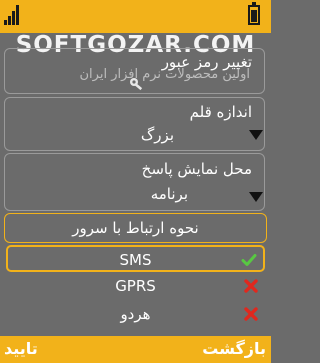  I want to click on battery-icon, so click(254, 13).